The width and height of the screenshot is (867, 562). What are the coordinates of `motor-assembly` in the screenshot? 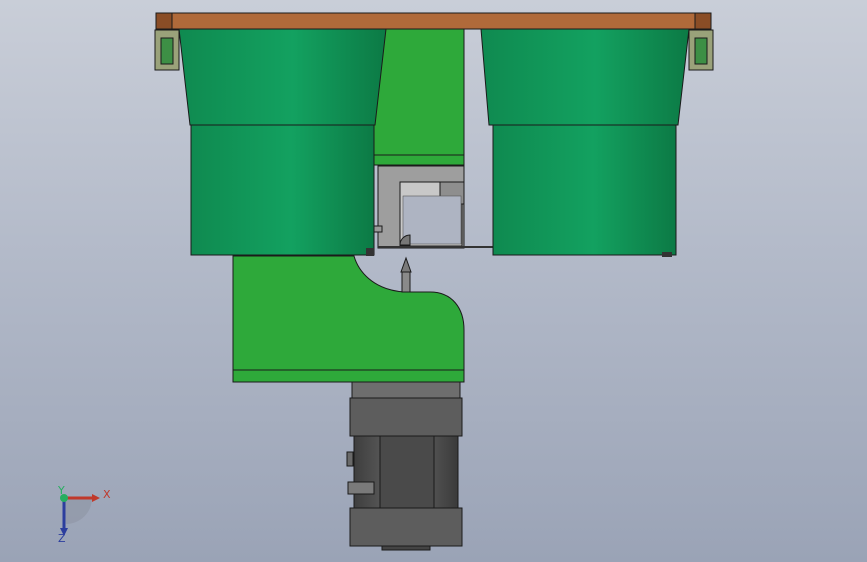 It's located at (404, 466).